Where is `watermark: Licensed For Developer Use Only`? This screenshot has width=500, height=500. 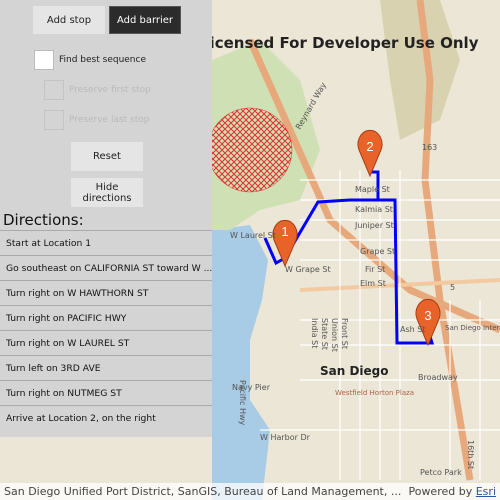 watermark: Licensed For Developer Use Only is located at coordinates (339, 43).